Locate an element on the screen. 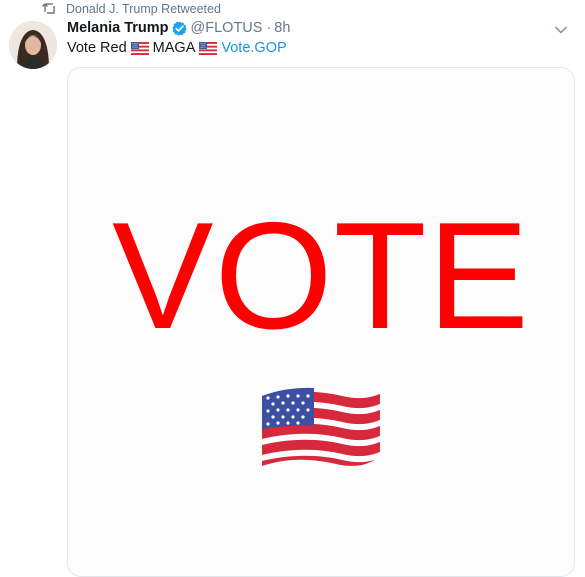  tweet-text-part-1: Vote Red is located at coordinates (97, 48).